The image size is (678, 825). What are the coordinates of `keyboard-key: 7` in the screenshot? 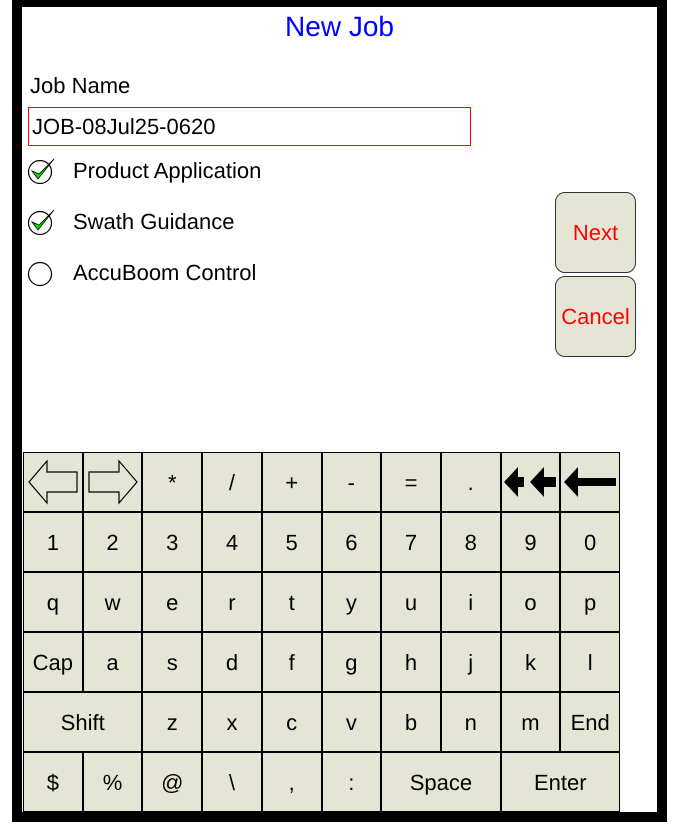 It's located at (411, 542).